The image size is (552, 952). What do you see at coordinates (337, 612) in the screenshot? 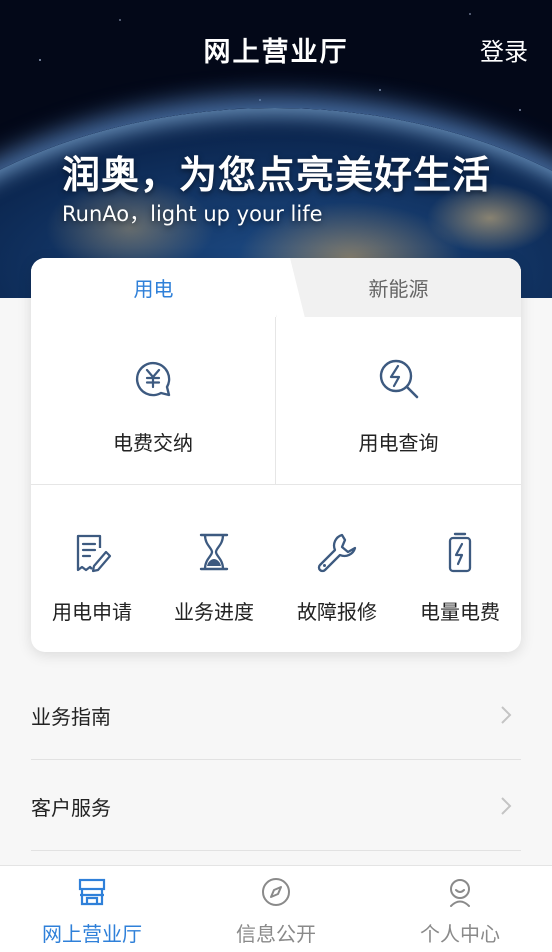
I see `service-label: 故障报修` at bounding box center [337, 612].